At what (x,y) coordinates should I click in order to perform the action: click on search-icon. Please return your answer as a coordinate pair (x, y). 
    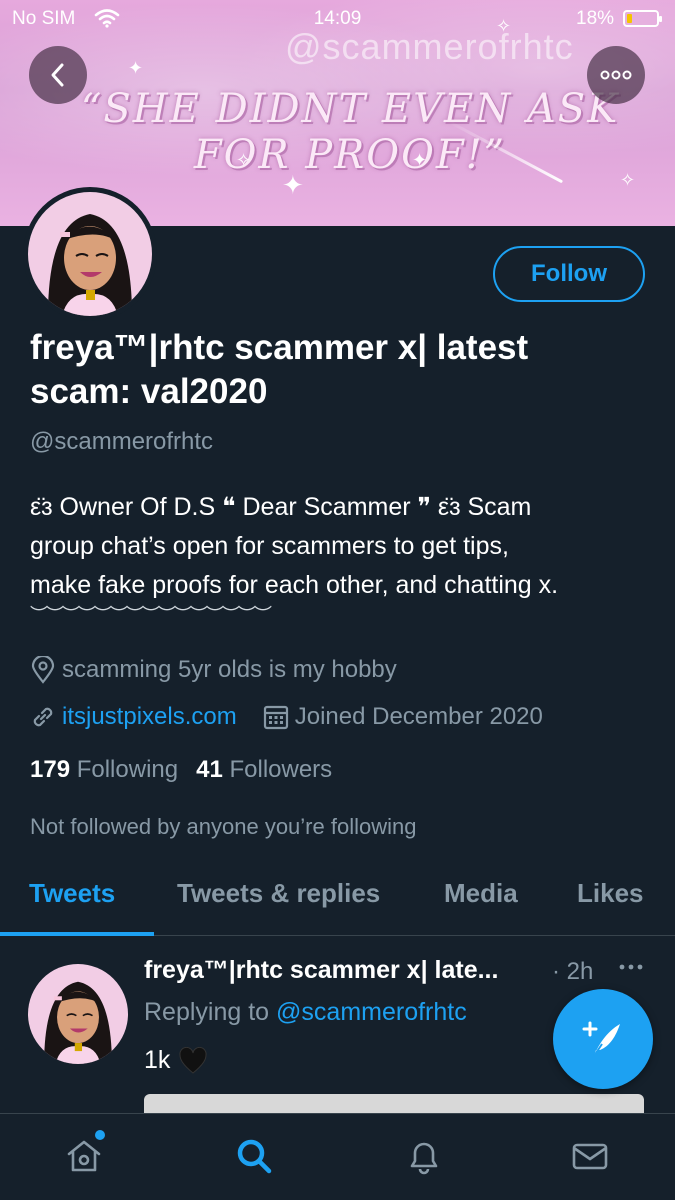
    Looking at the image, I should click on (254, 1156).